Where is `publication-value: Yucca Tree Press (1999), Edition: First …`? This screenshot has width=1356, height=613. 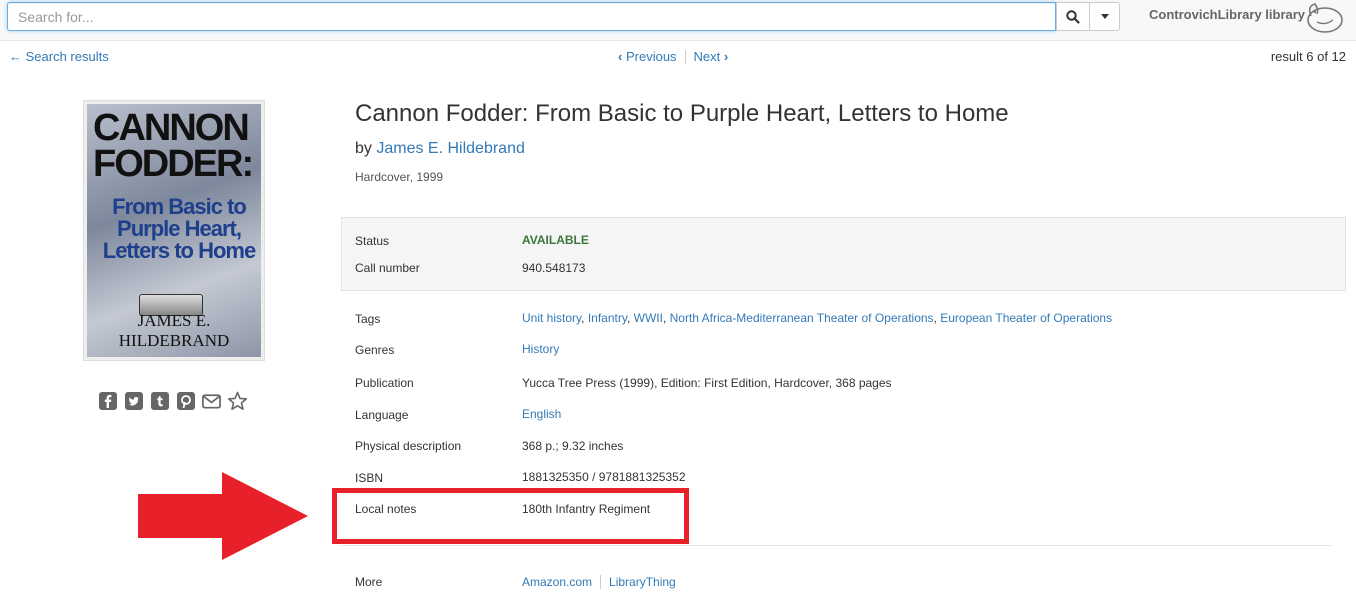 publication-value: Yucca Tree Press (1999), Edition: First … is located at coordinates (707, 383).